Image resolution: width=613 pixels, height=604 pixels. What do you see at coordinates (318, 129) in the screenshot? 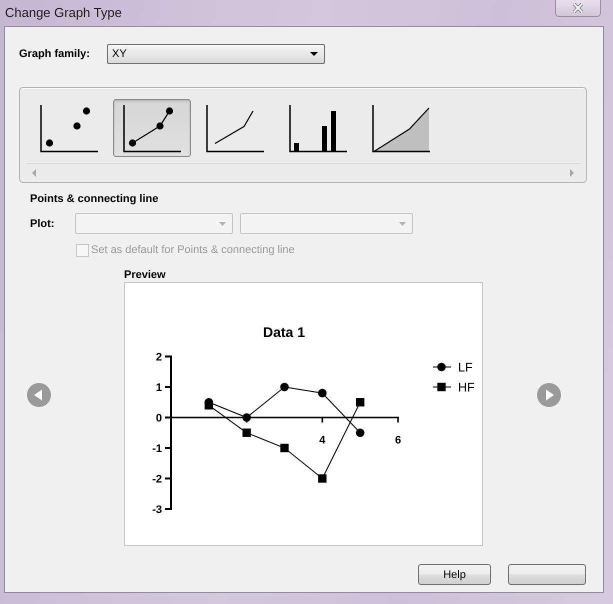
I see `bar-graph-icon` at bounding box center [318, 129].